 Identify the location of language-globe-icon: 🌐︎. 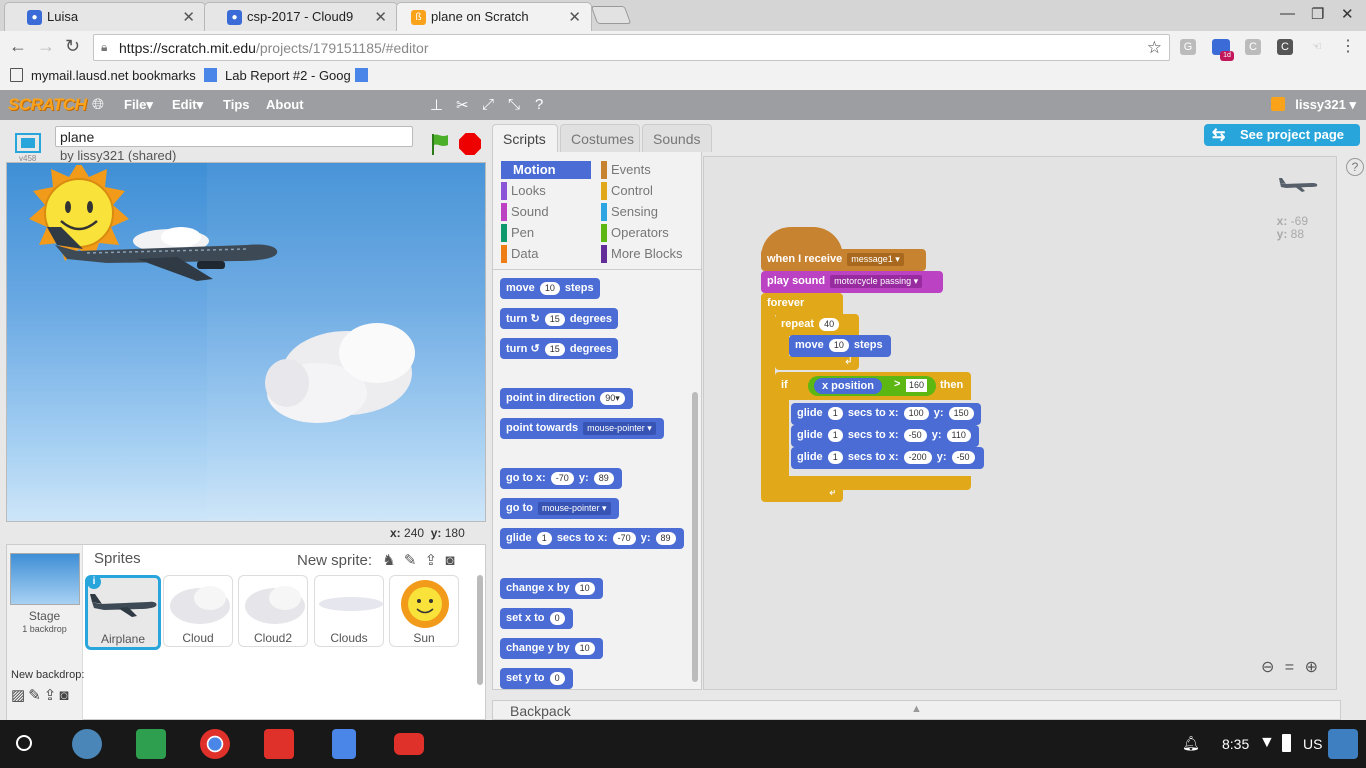
(98, 104).